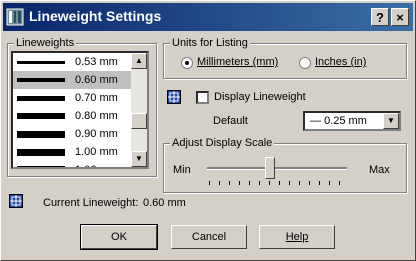 The height and width of the screenshot is (261, 416). Describe the element at coordinates (379, 170) in the screenshot. I see `scale-max-label: Max` at that location.